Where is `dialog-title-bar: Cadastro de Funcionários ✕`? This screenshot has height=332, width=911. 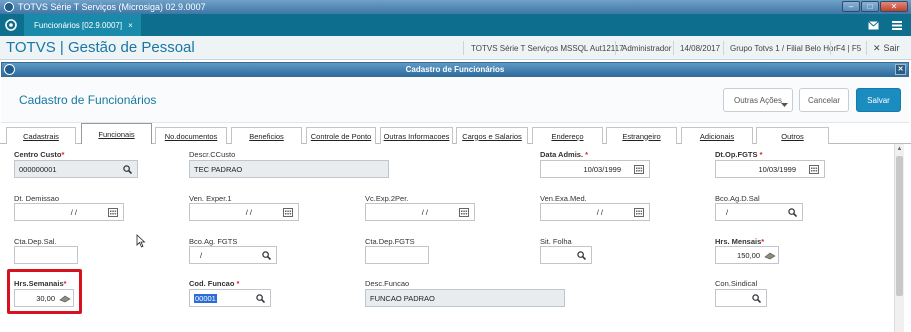
dialog-title-bar: Cadastro de Funcionários ✕ is located at coordinates (455, 69).